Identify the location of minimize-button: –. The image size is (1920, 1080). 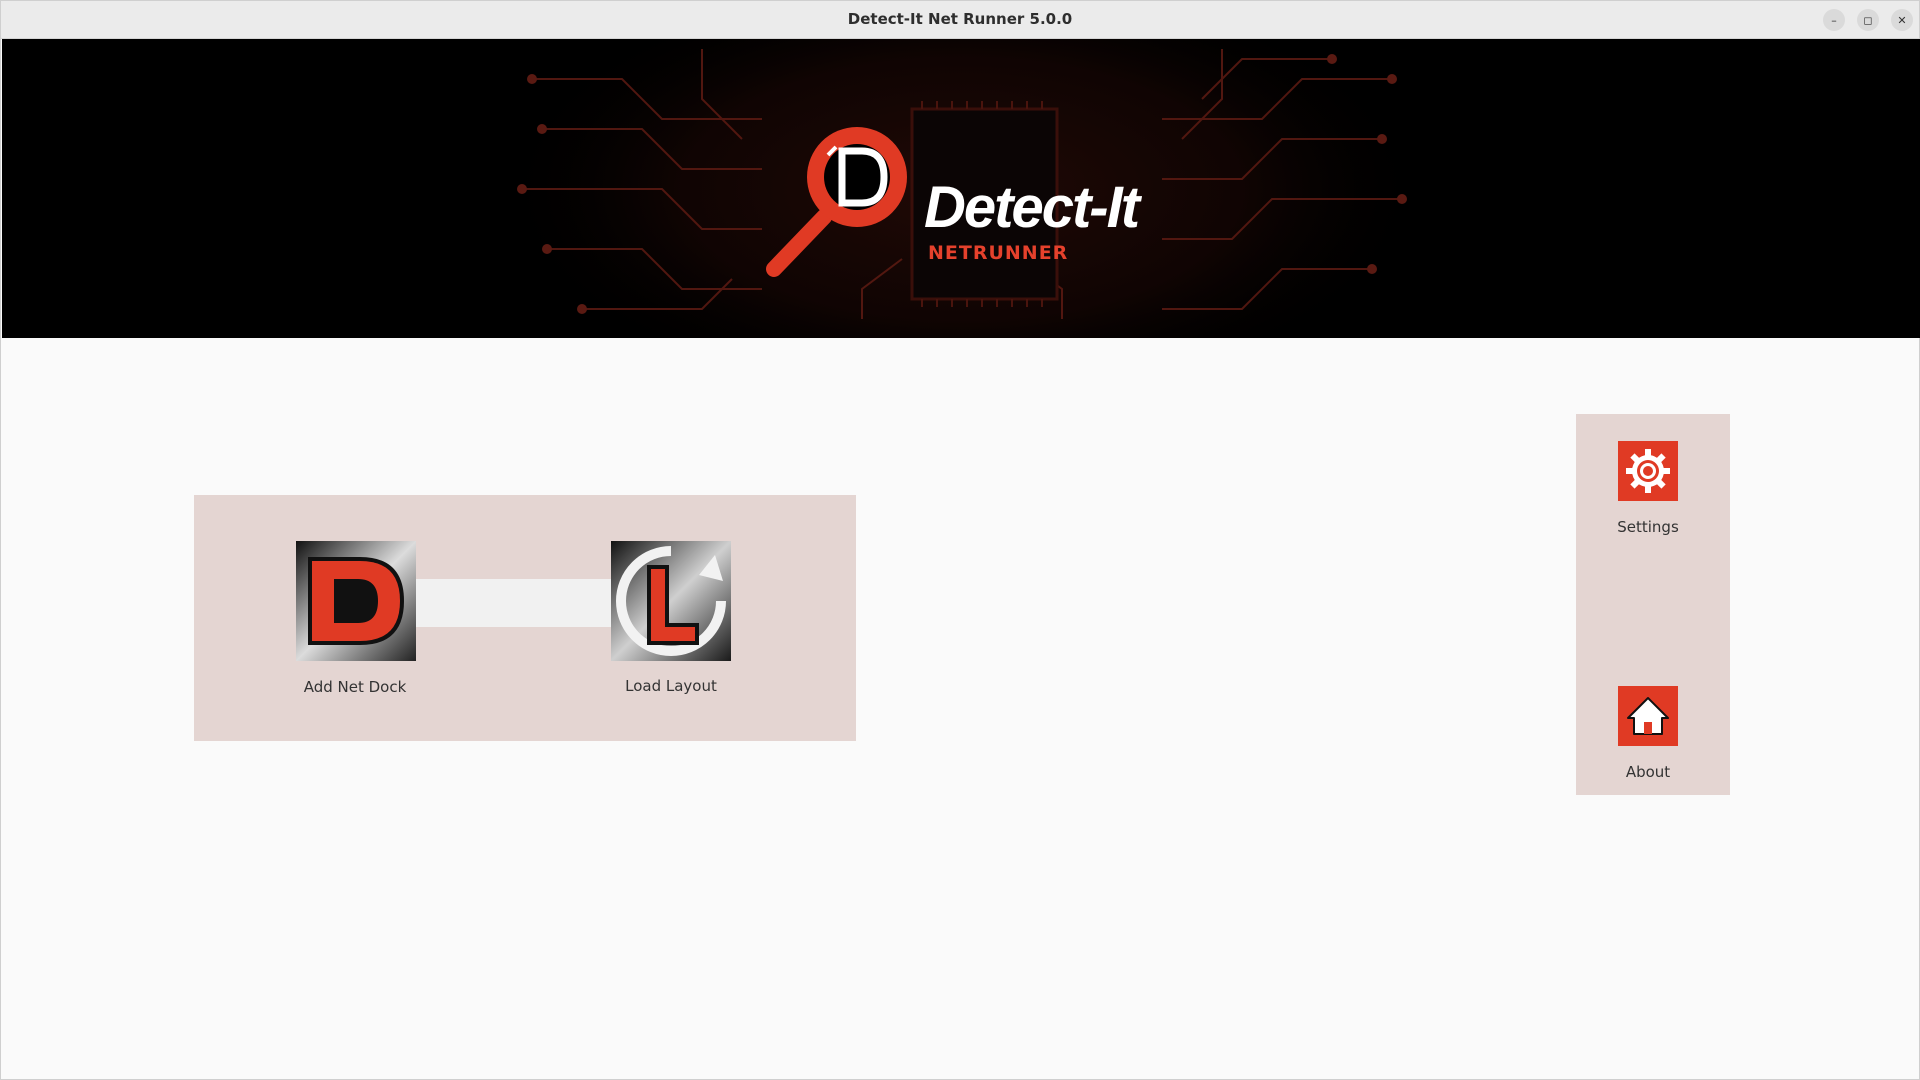
(1834, 20).